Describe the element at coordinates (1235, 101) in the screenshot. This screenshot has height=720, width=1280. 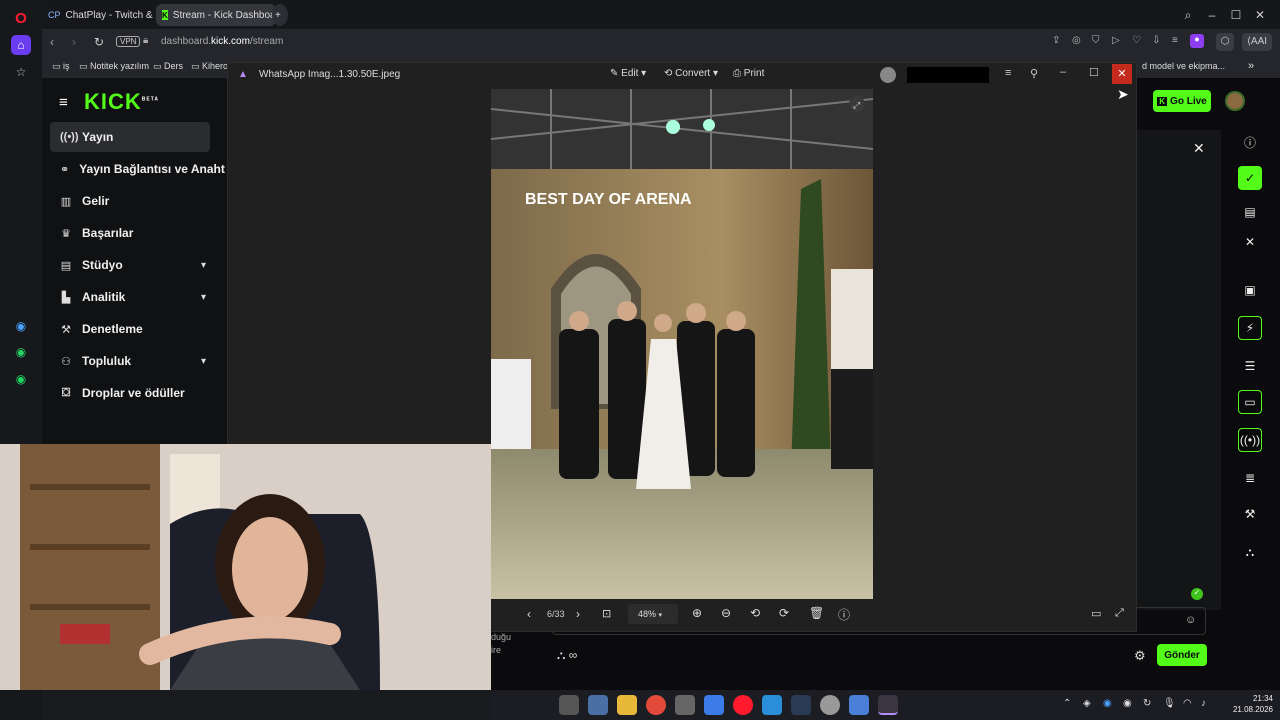
I see `avatar` at that location.